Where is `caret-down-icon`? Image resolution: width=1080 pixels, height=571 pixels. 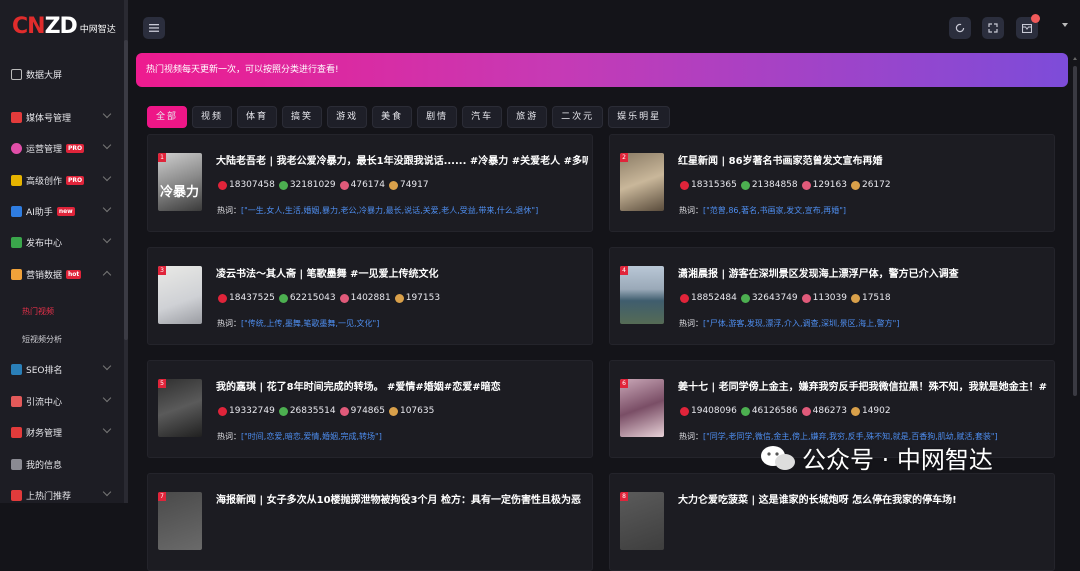 caret-down-icon is located at coordinates (1065, 25).